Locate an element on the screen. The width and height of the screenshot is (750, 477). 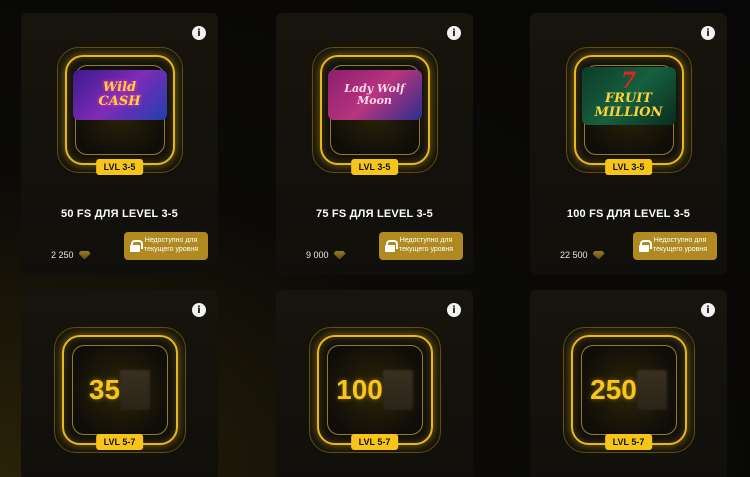
card-title: 75 FS ДЛЯ LEVEL 3-5 is located at coordinates (374, 214).